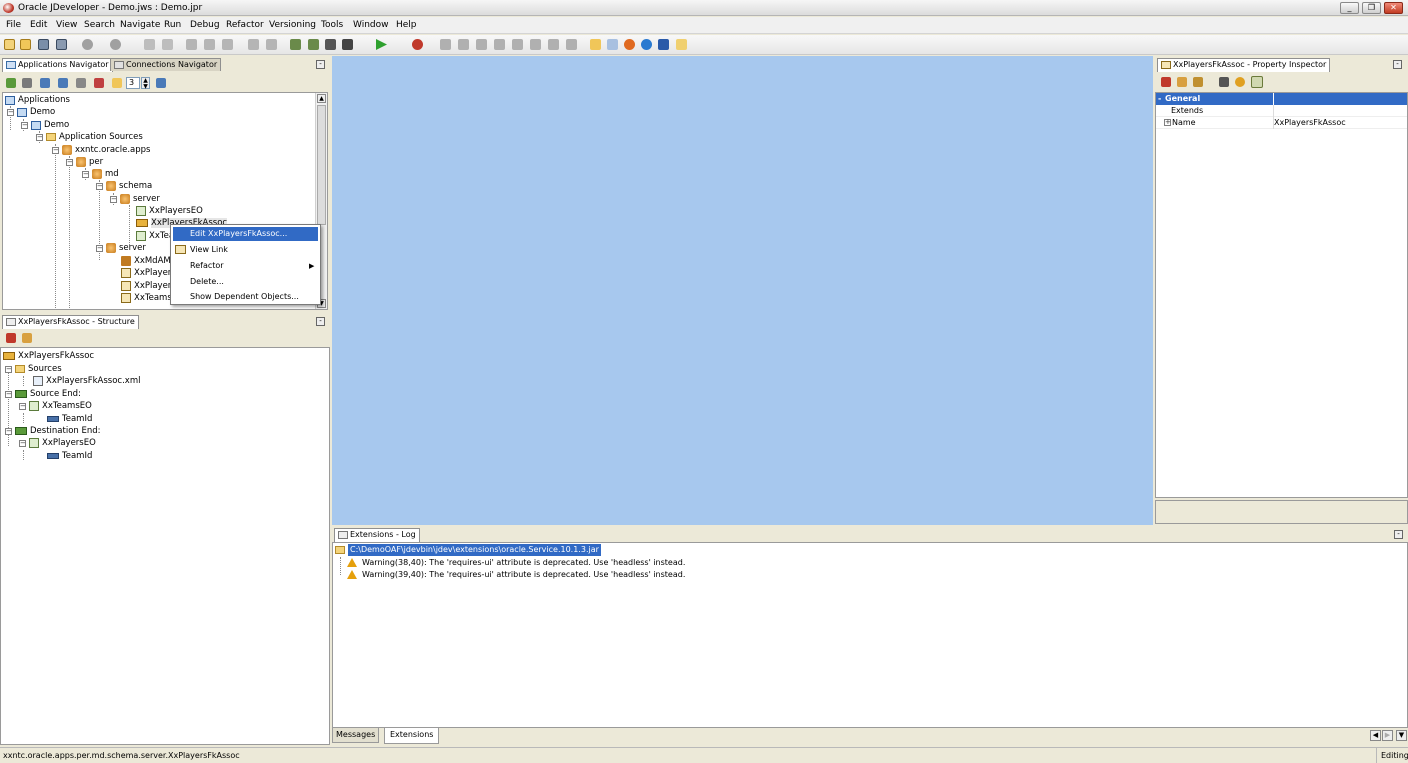  What do you see at coordinates (101, 150) in the screenshot?
I see `tree-node-package-xxntc: − xxntc.oracle.apps` at bounding box center [101, 150].